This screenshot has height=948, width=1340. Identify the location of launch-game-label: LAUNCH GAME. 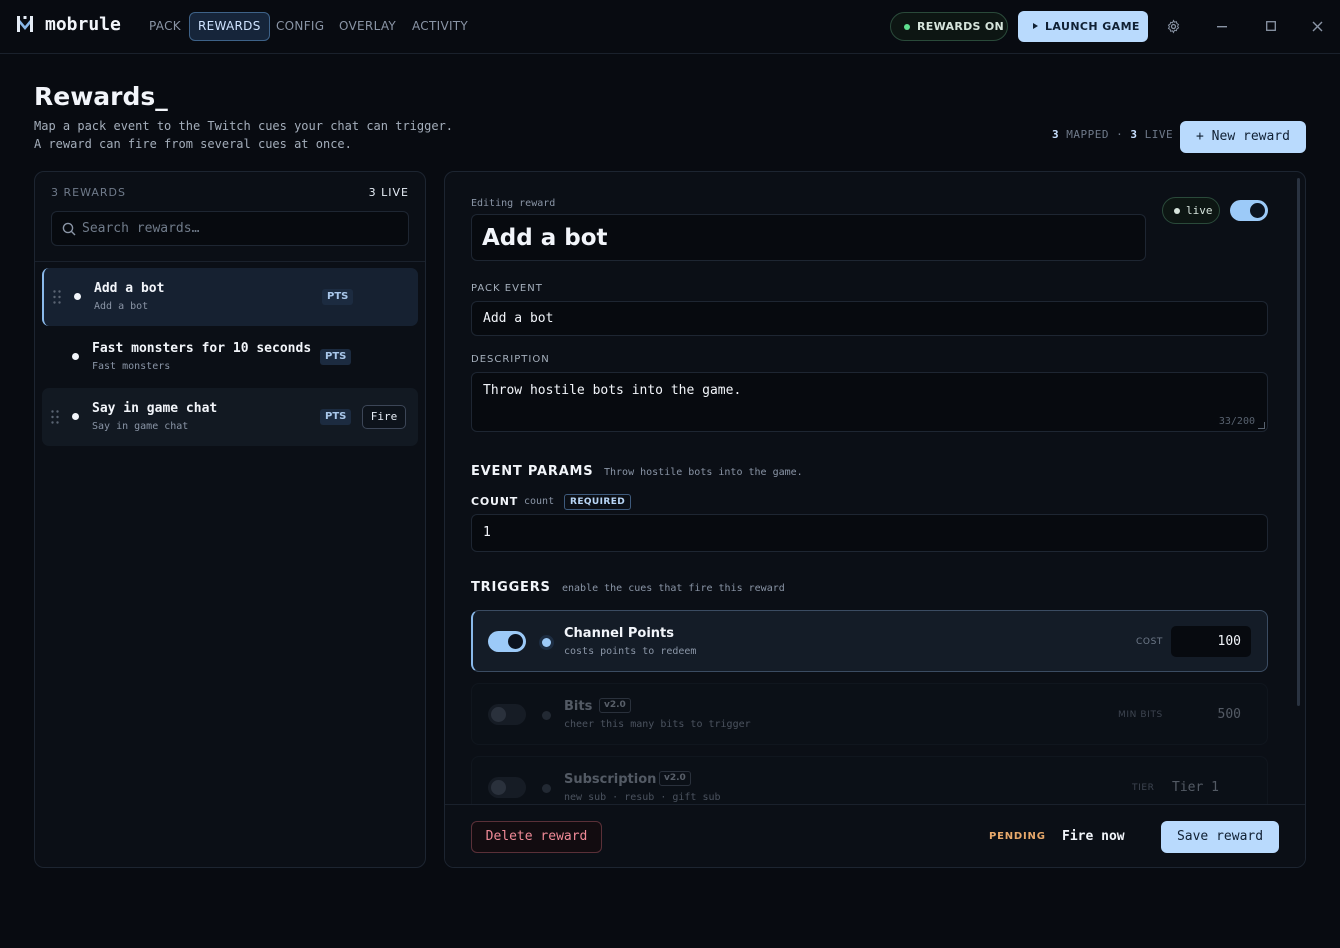
(1092, 26).